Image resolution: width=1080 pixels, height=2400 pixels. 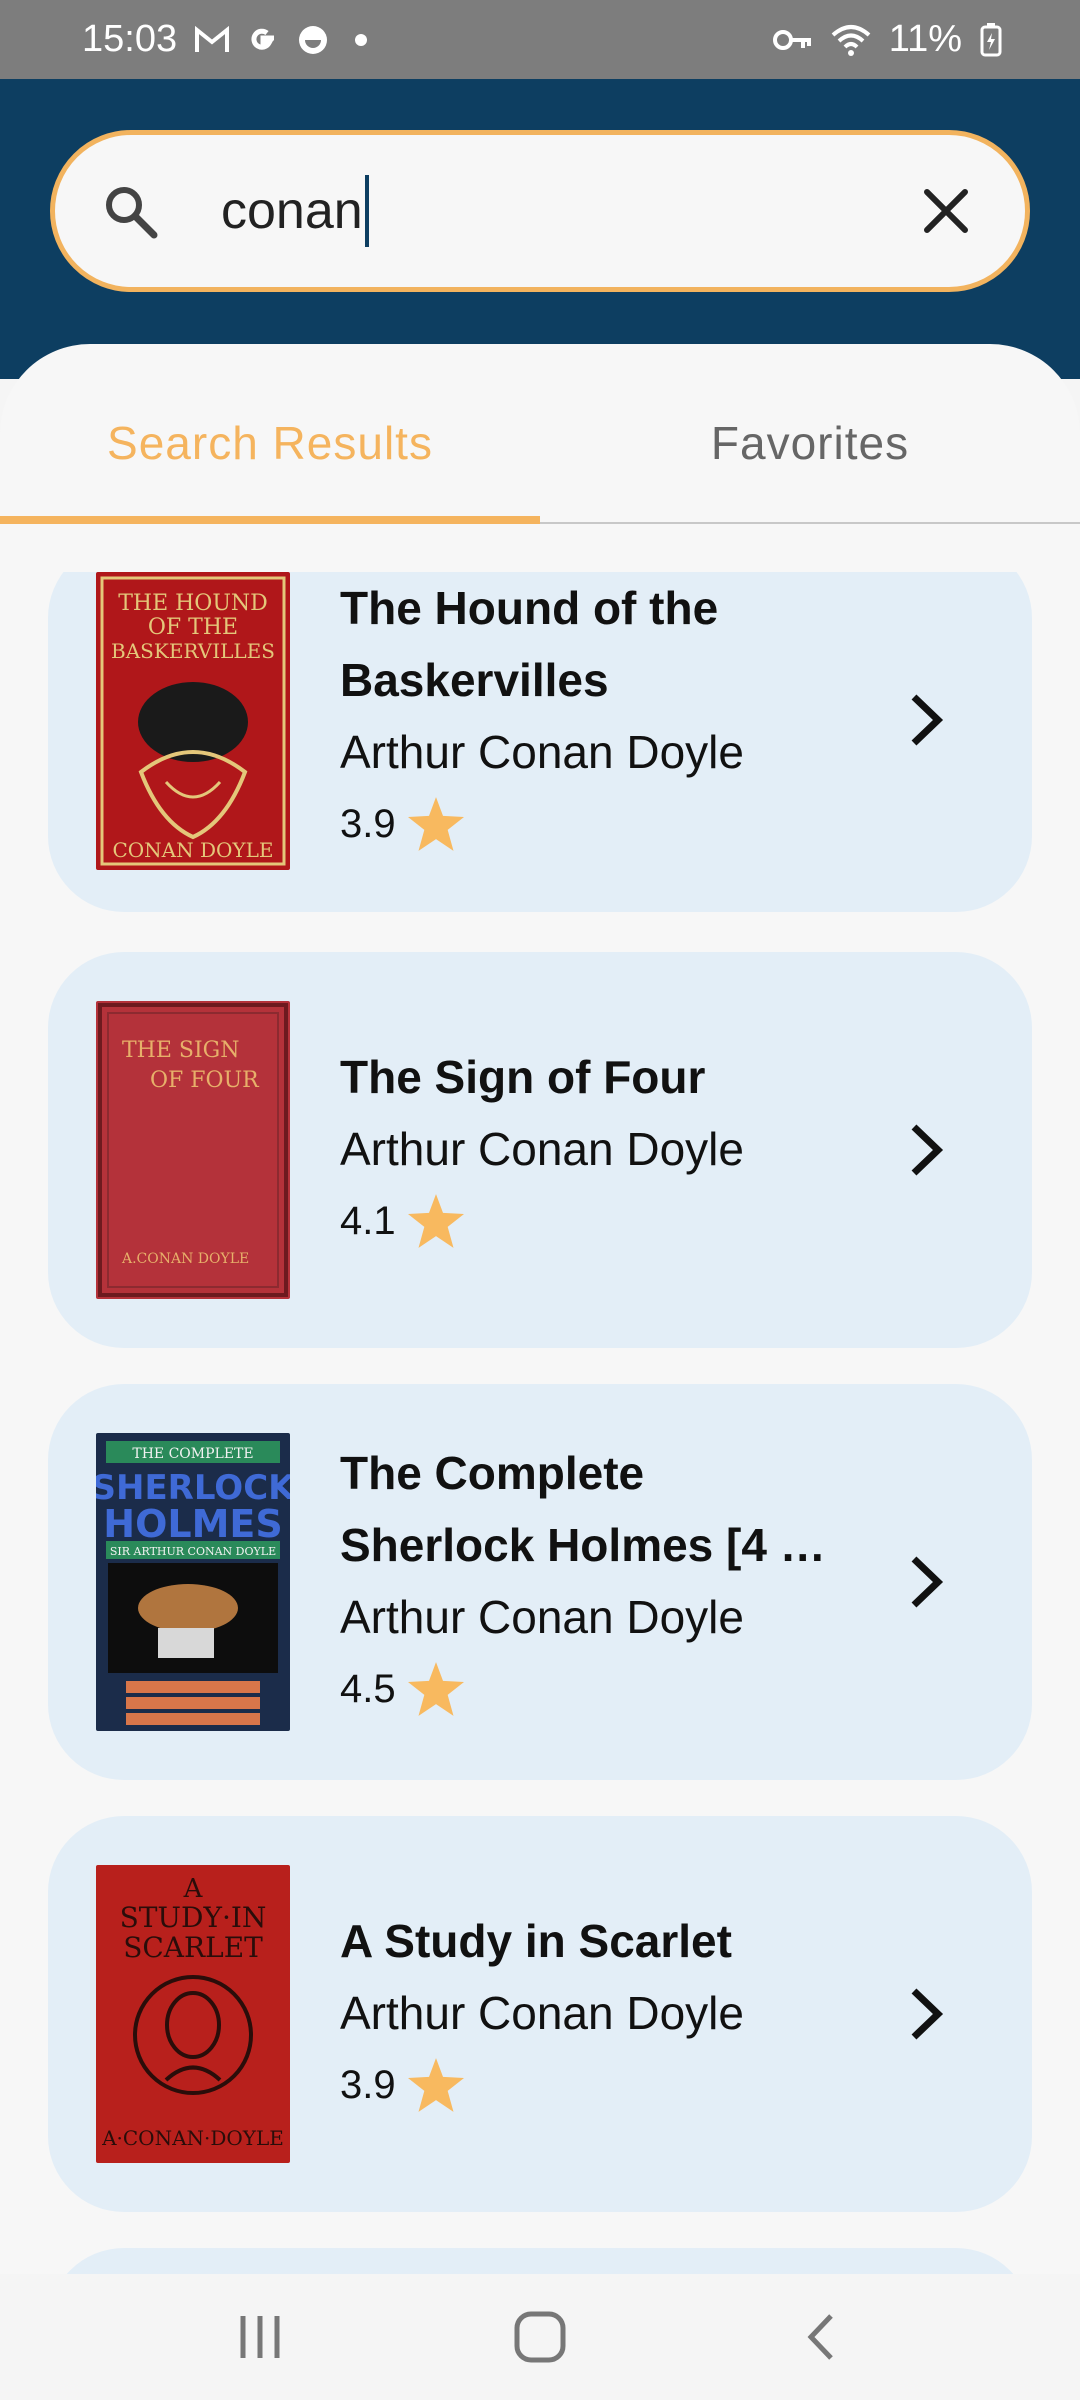 What do you see at coordinates (130, 211) in the screenshot?
I see `search-icon` at bounding box center [130, 211].